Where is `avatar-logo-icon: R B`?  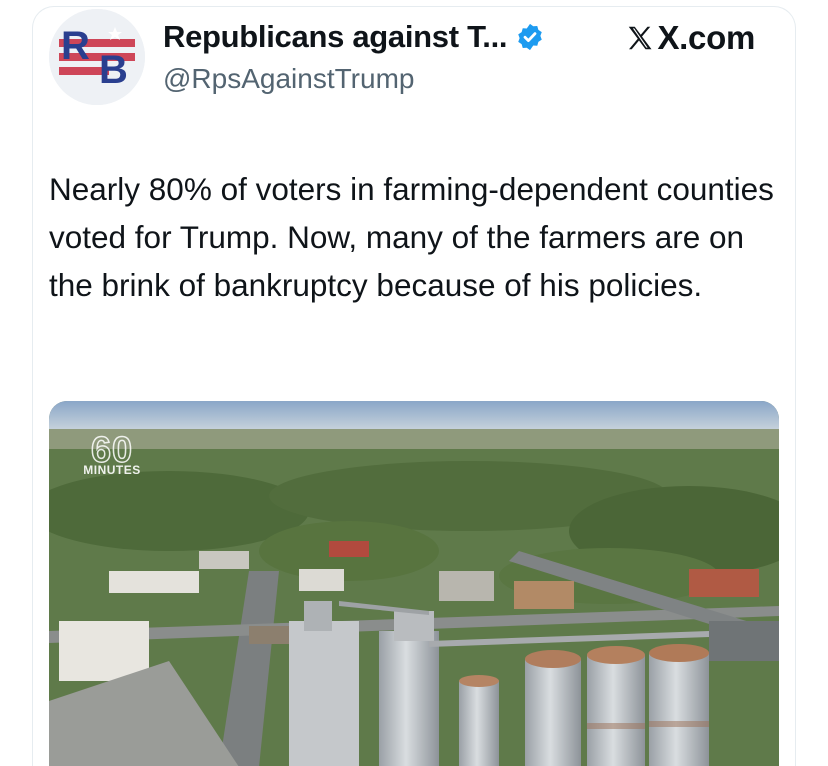
avatar-logo-icon: R B is located at coordinates (97, 57).